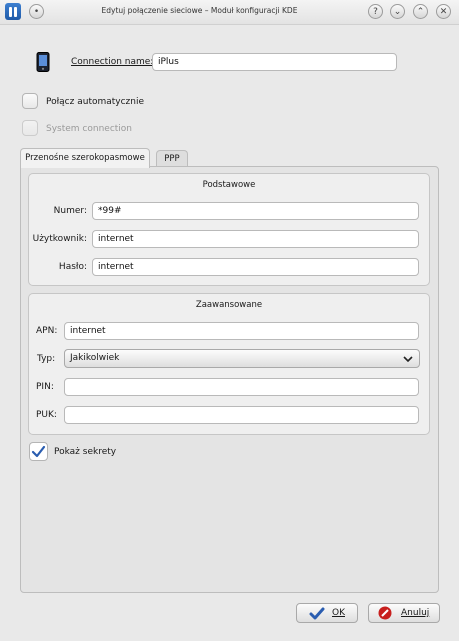 This screenshot has width=459, height=641. I want to click on show-secrets-checkbox, so click(38, 451).